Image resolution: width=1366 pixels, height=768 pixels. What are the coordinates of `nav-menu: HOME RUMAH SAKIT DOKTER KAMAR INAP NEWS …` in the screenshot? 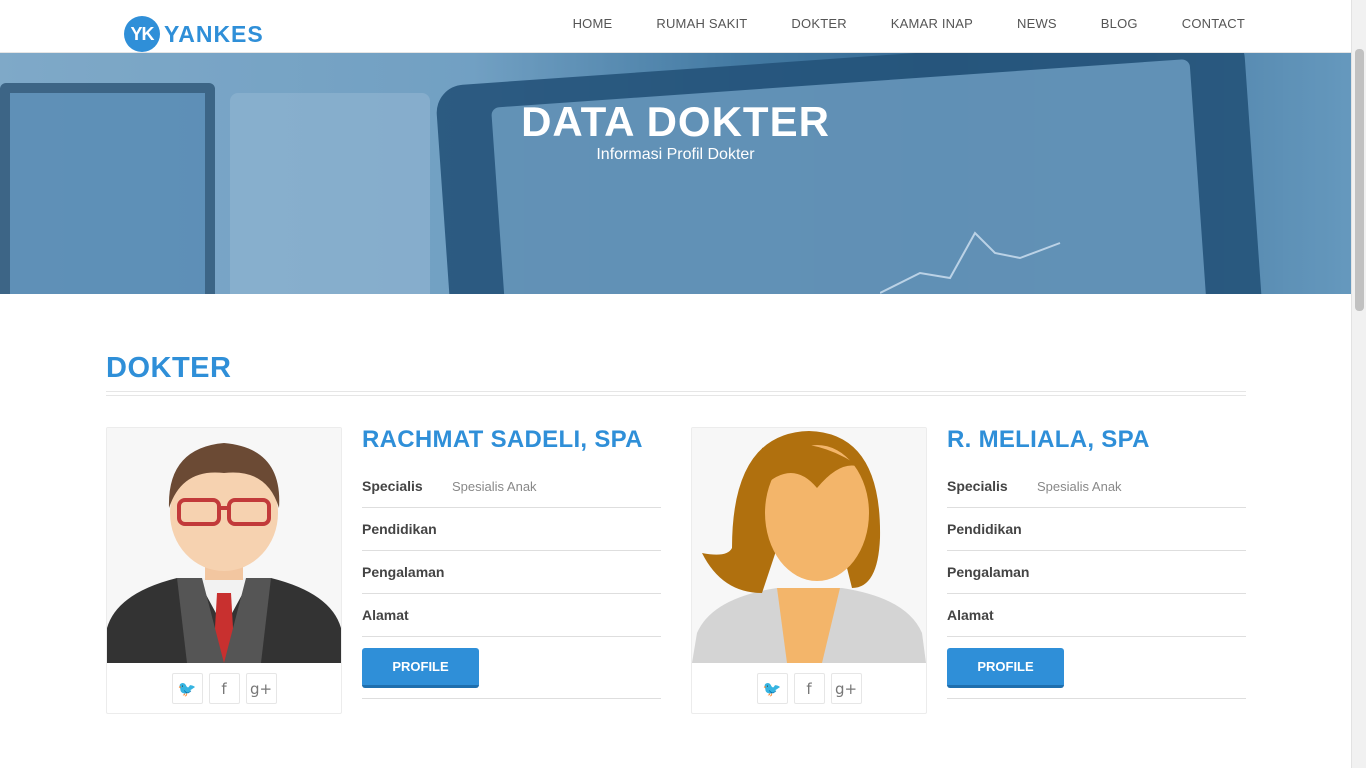 It's located at (887, 23).